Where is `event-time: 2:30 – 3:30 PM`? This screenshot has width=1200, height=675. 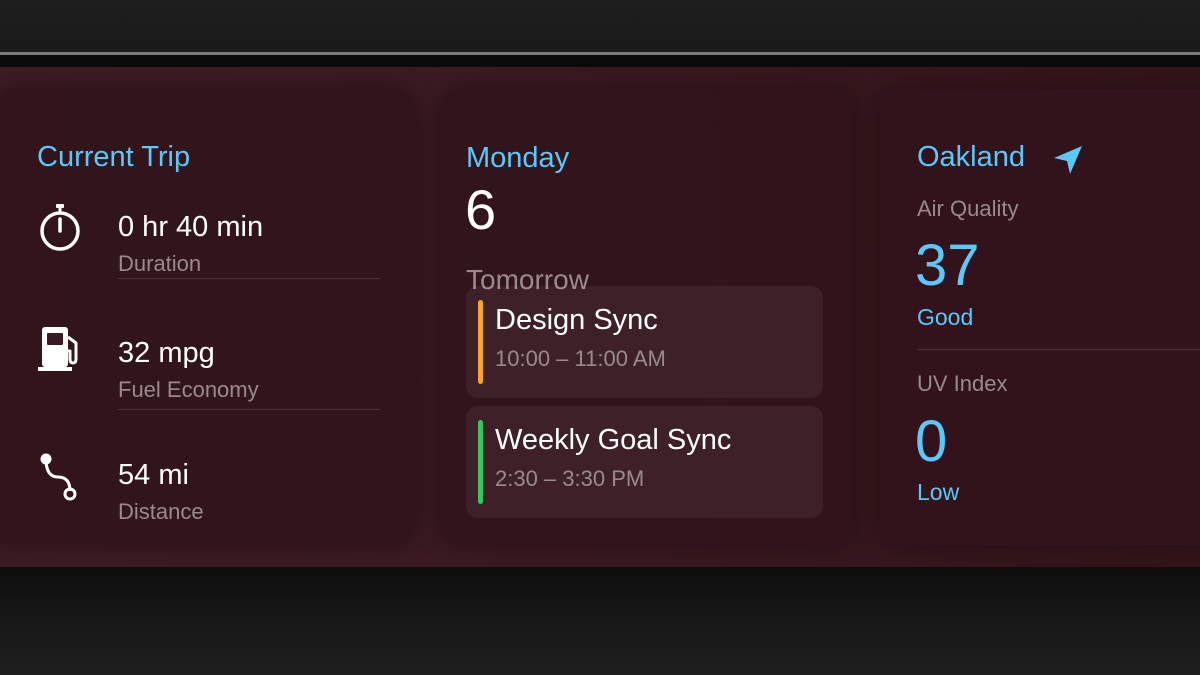 event-time: 2:30 – 3:30 PM is located at coordinates (570, 478).